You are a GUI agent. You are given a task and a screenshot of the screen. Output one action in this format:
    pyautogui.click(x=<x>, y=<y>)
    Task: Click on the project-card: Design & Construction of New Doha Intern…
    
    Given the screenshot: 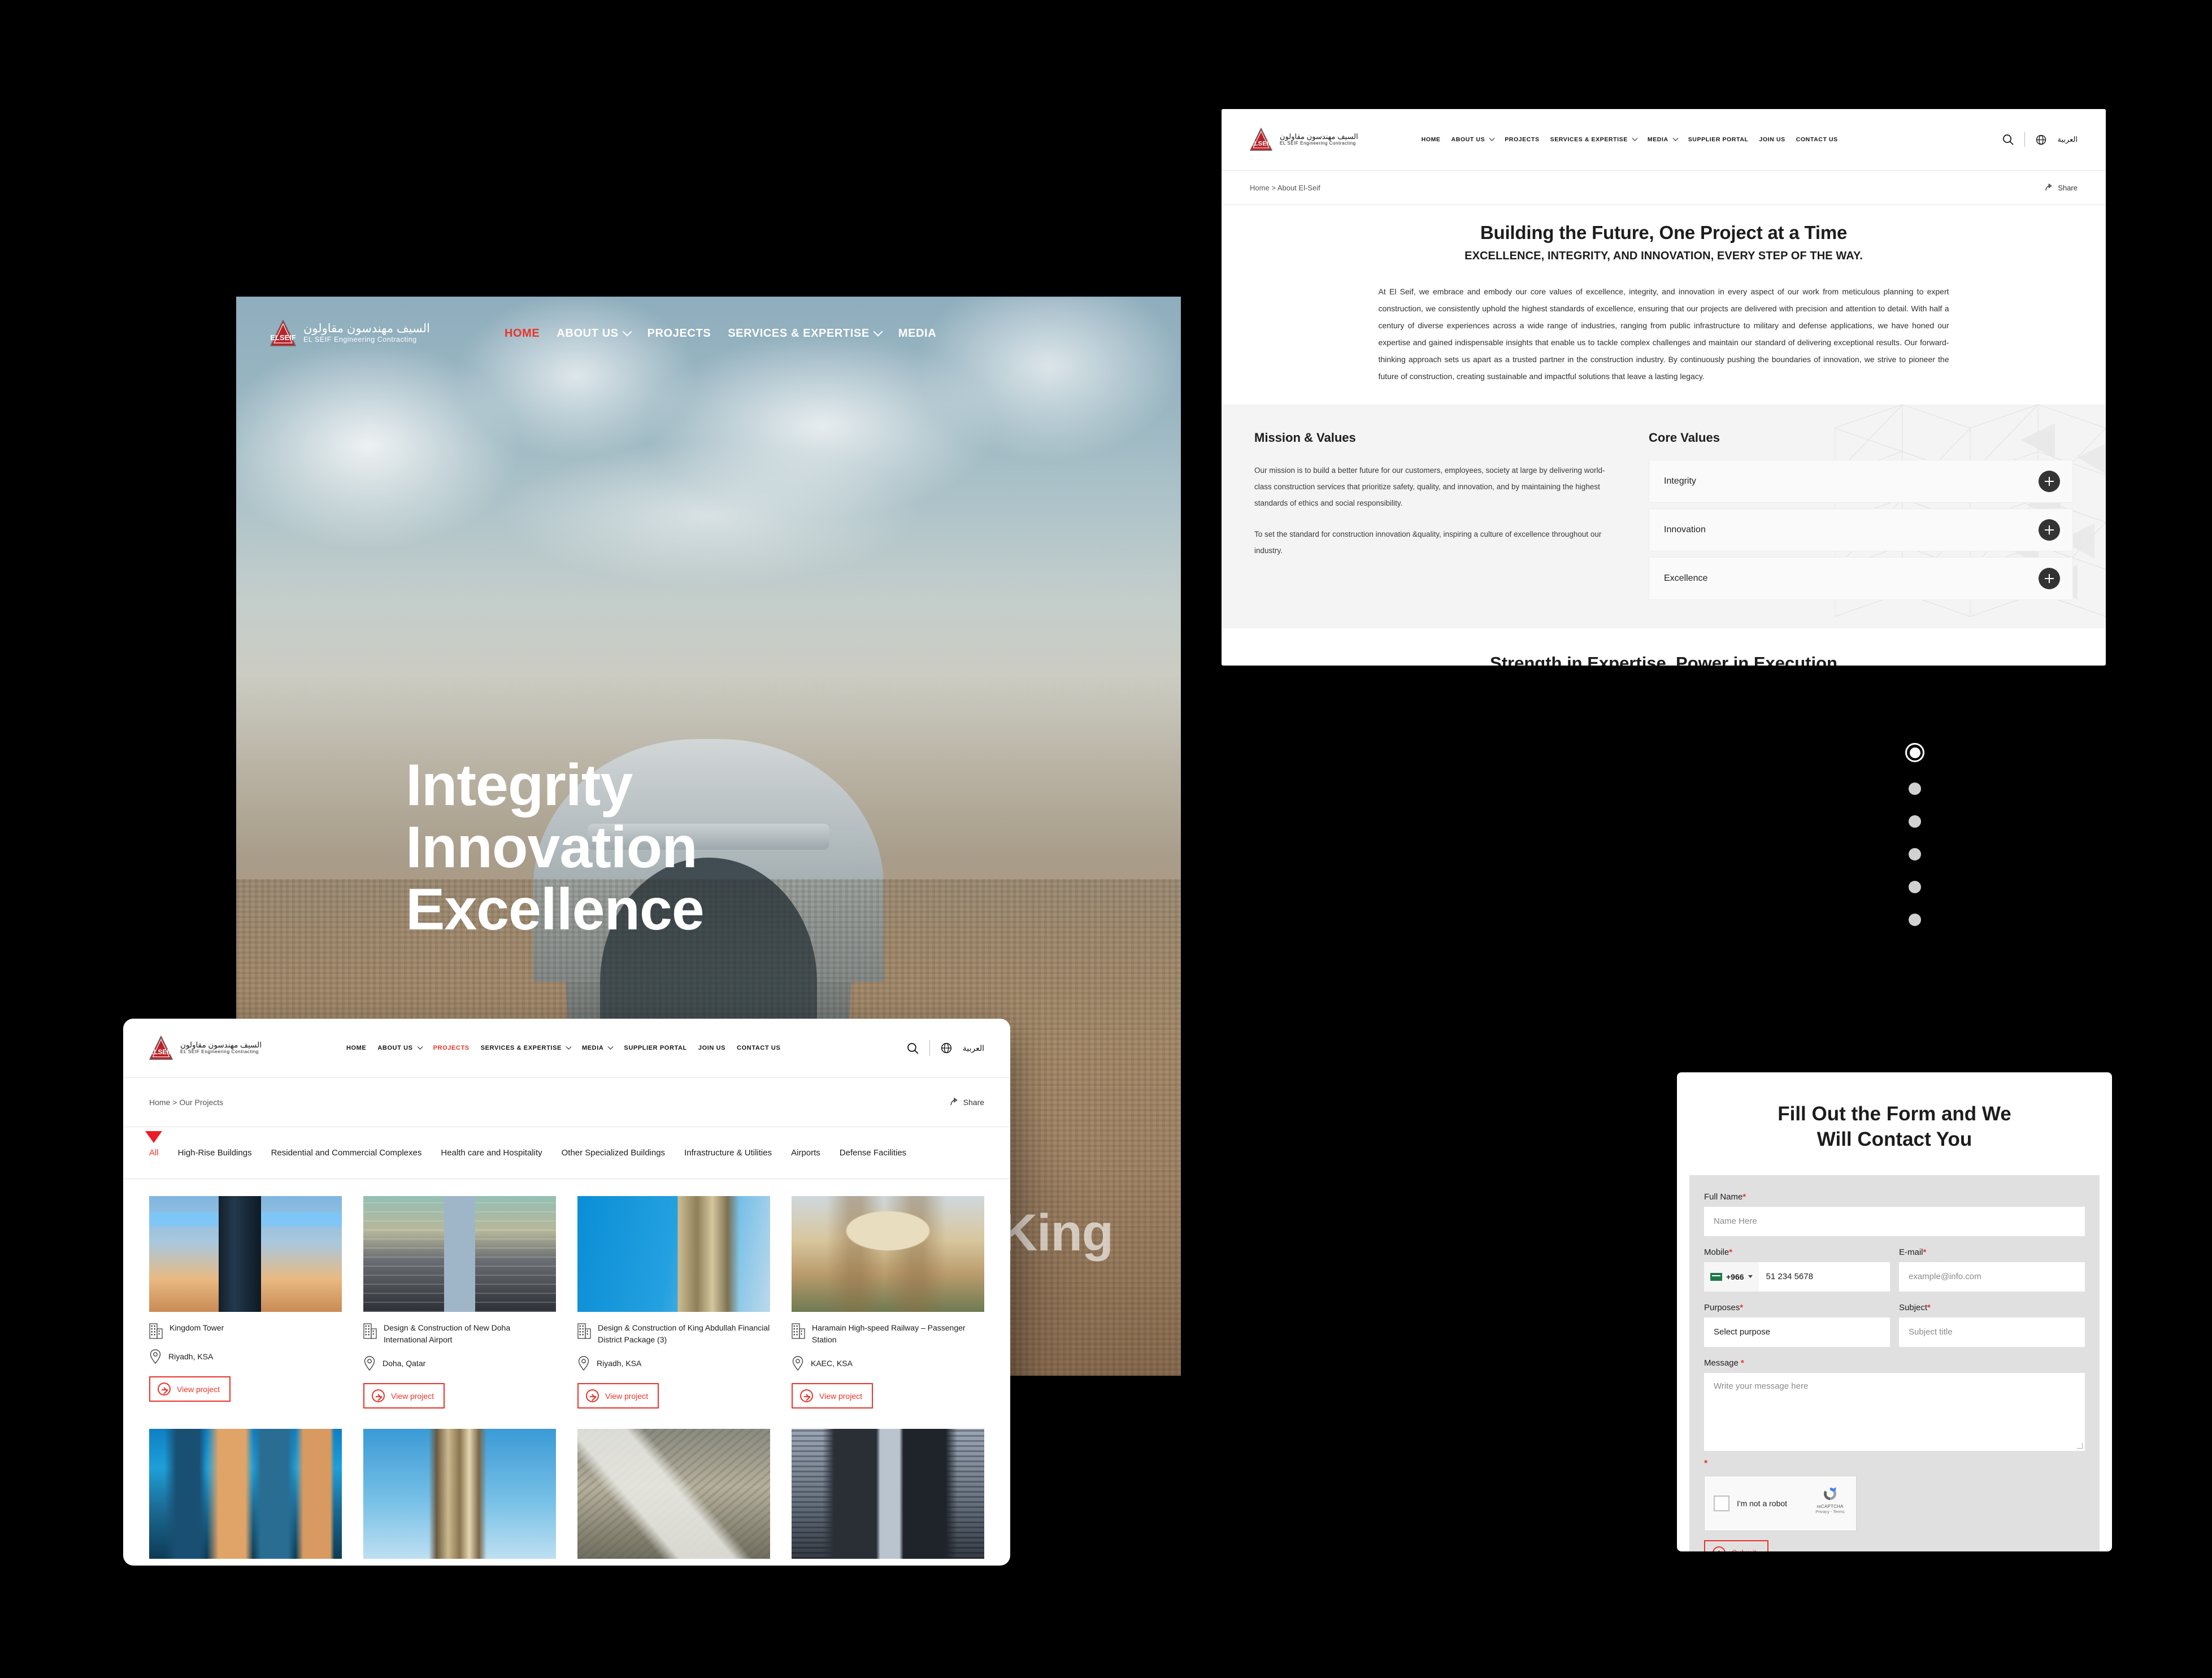 What is the action you would take?
    pyautogui.click(x=459, y=1303)
    